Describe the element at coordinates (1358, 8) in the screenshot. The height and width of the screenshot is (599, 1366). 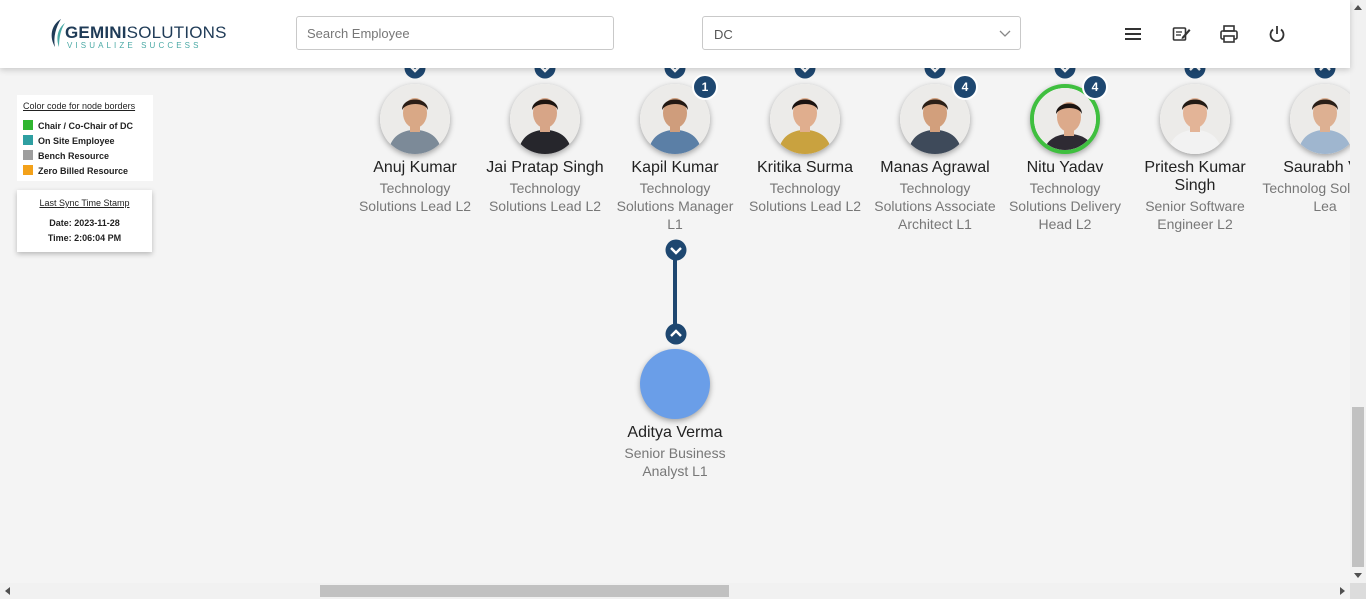
I see `scroll-up-arrow-icon` at that location.